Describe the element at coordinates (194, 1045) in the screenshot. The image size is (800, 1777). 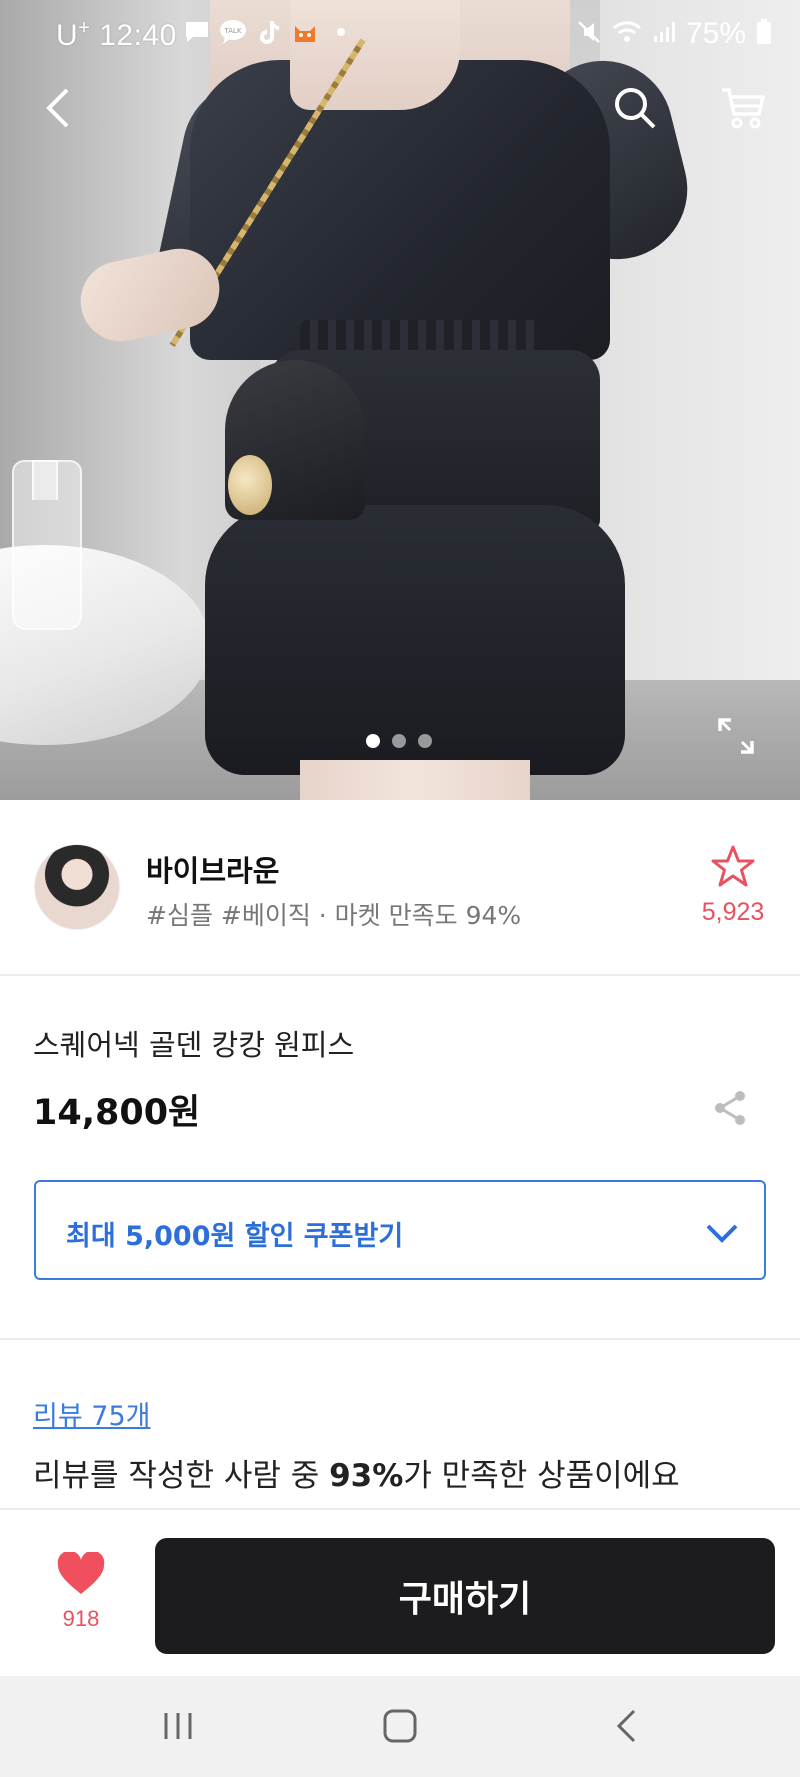
I see `product-title: 스퀘어넥 골덴 캉캉 원피스` at that location.